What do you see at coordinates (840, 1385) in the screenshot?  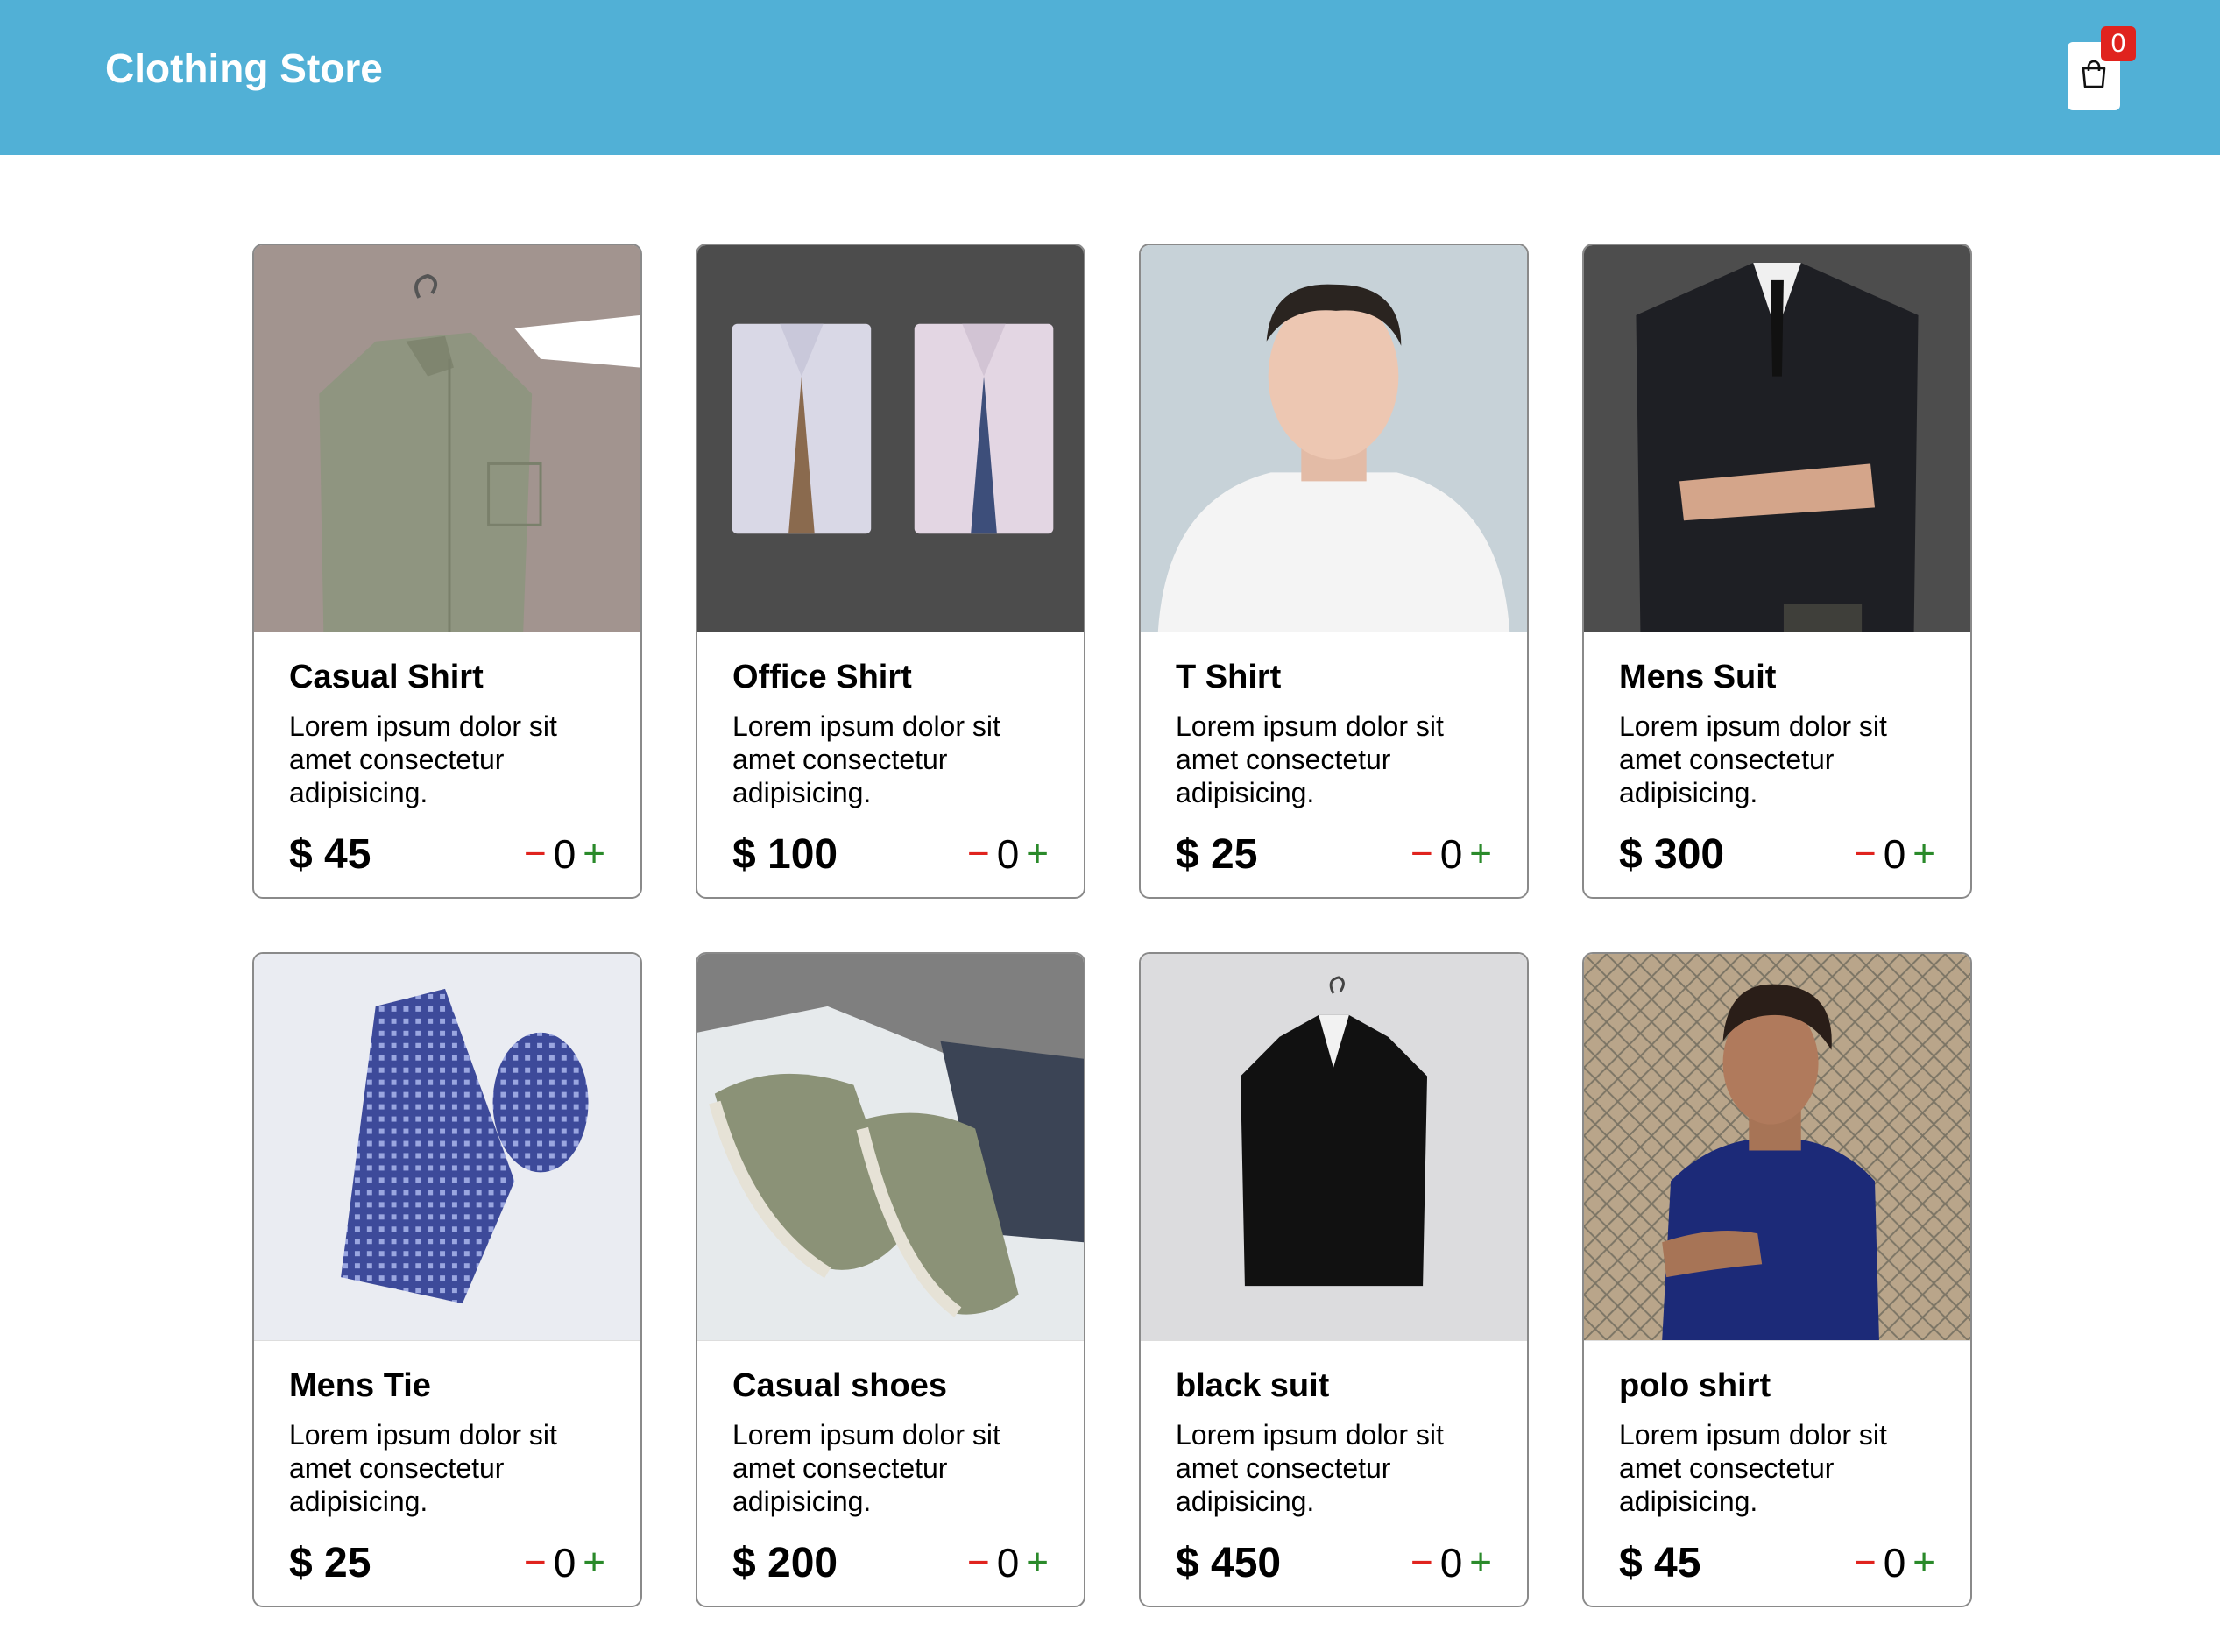 I see `product-name: Casual shoes` at bounding box center [840, 1385].